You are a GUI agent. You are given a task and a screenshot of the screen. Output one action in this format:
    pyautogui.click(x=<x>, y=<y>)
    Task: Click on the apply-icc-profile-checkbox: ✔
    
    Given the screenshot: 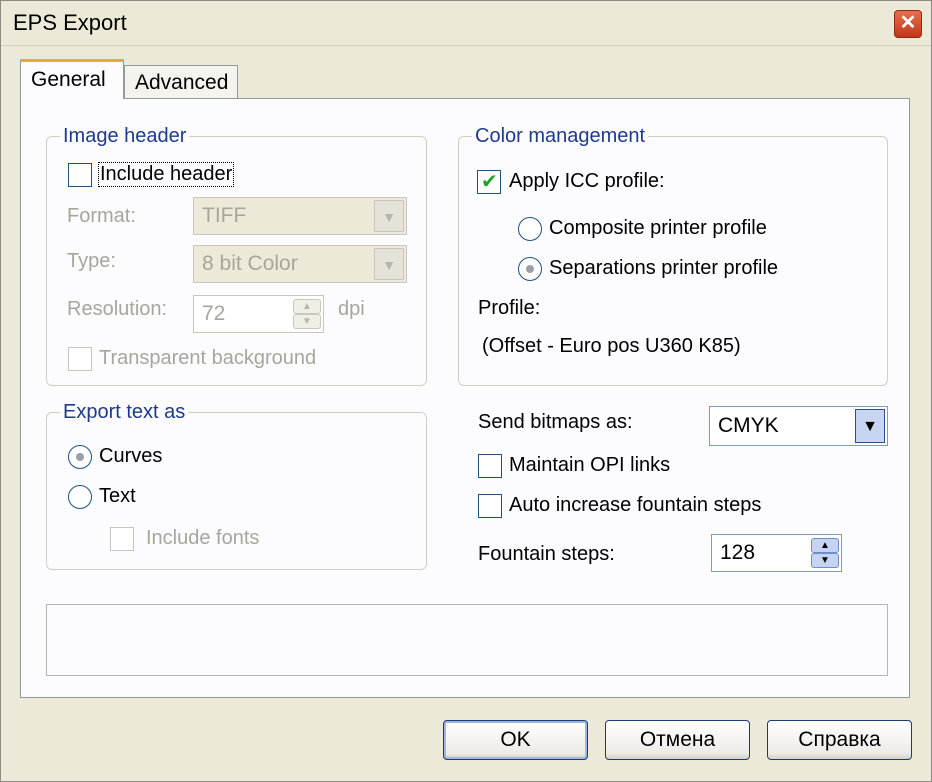 What is the action you would take?
    pyautogui.click(x=489, y=182)
    